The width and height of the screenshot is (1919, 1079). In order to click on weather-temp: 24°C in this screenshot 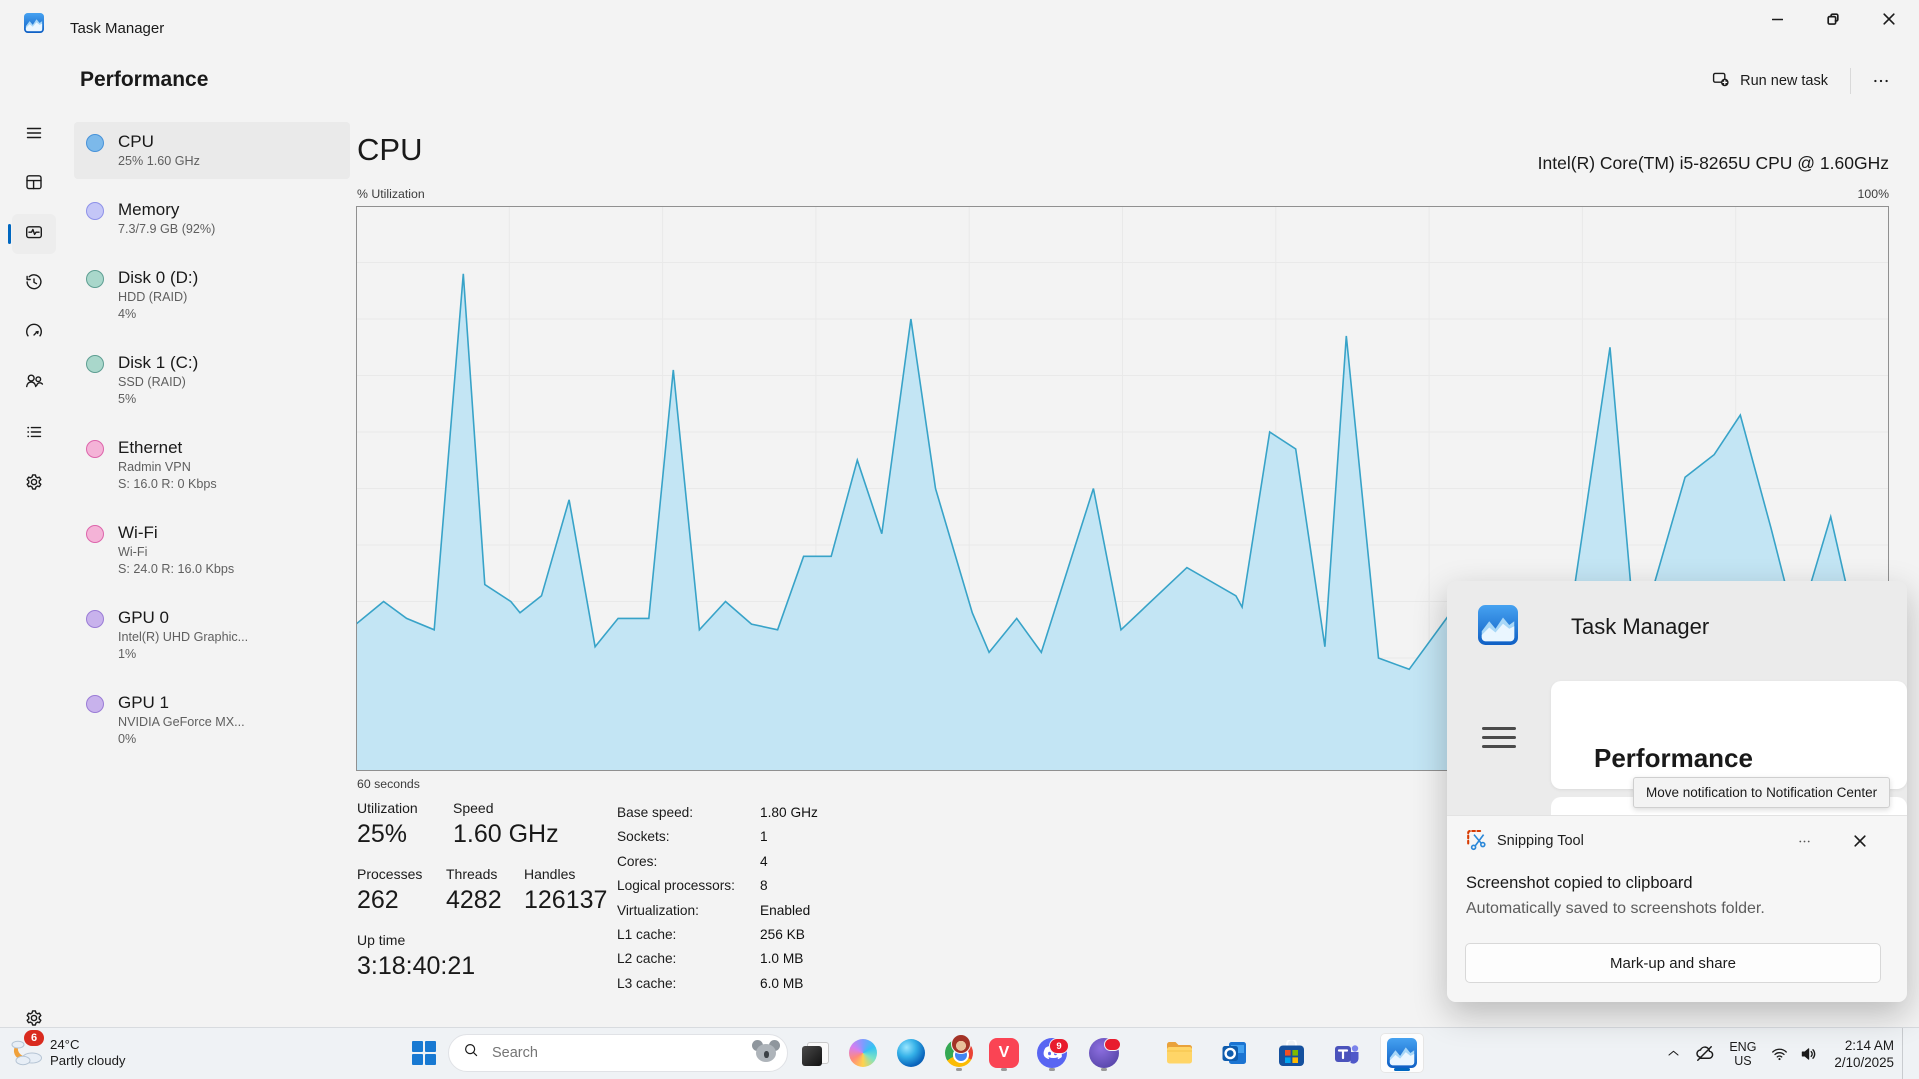, I will do `click(65, 1044)`.